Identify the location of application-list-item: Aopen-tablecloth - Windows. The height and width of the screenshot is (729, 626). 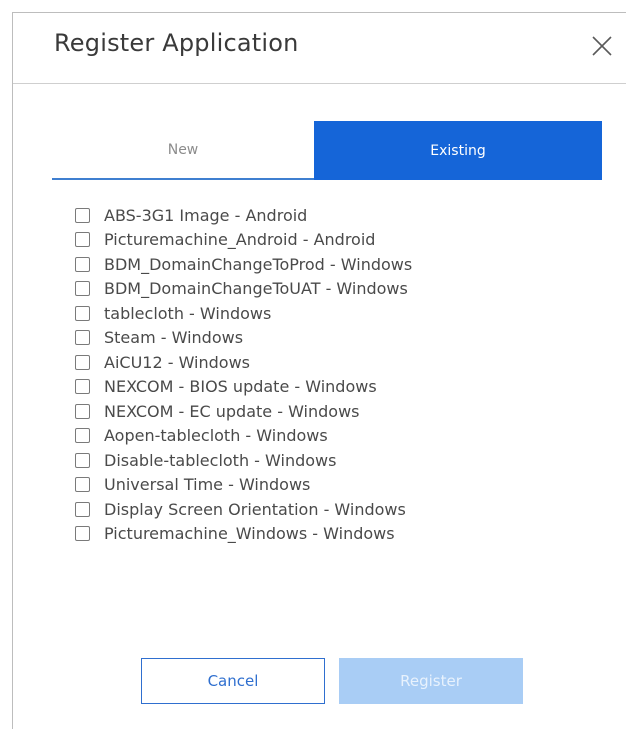
(243, 436).